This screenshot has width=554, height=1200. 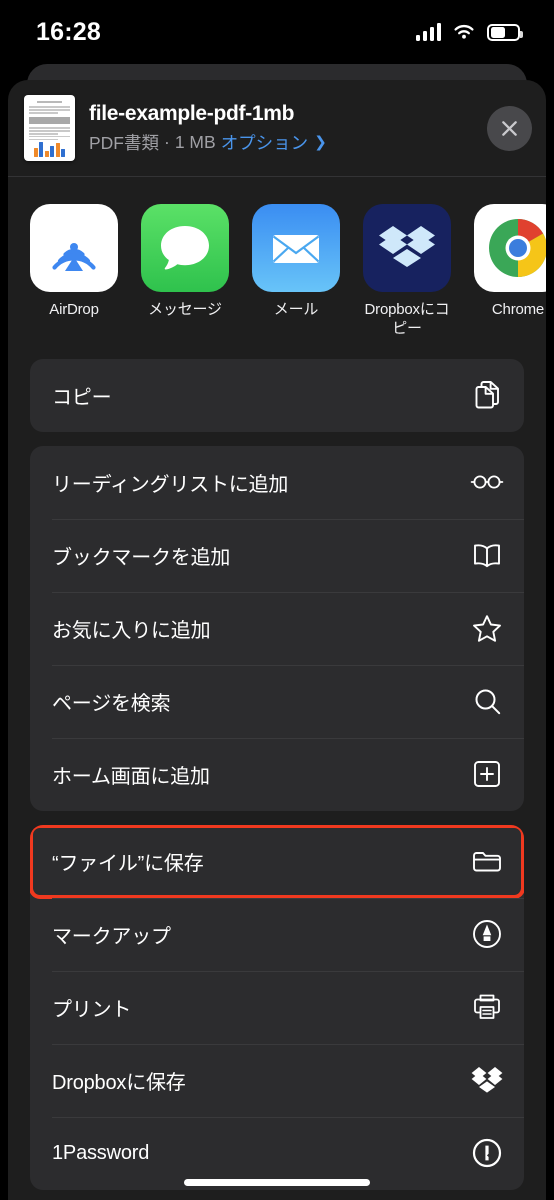 I want to click on action-group-1: コピー, so click(x=277, y=395).